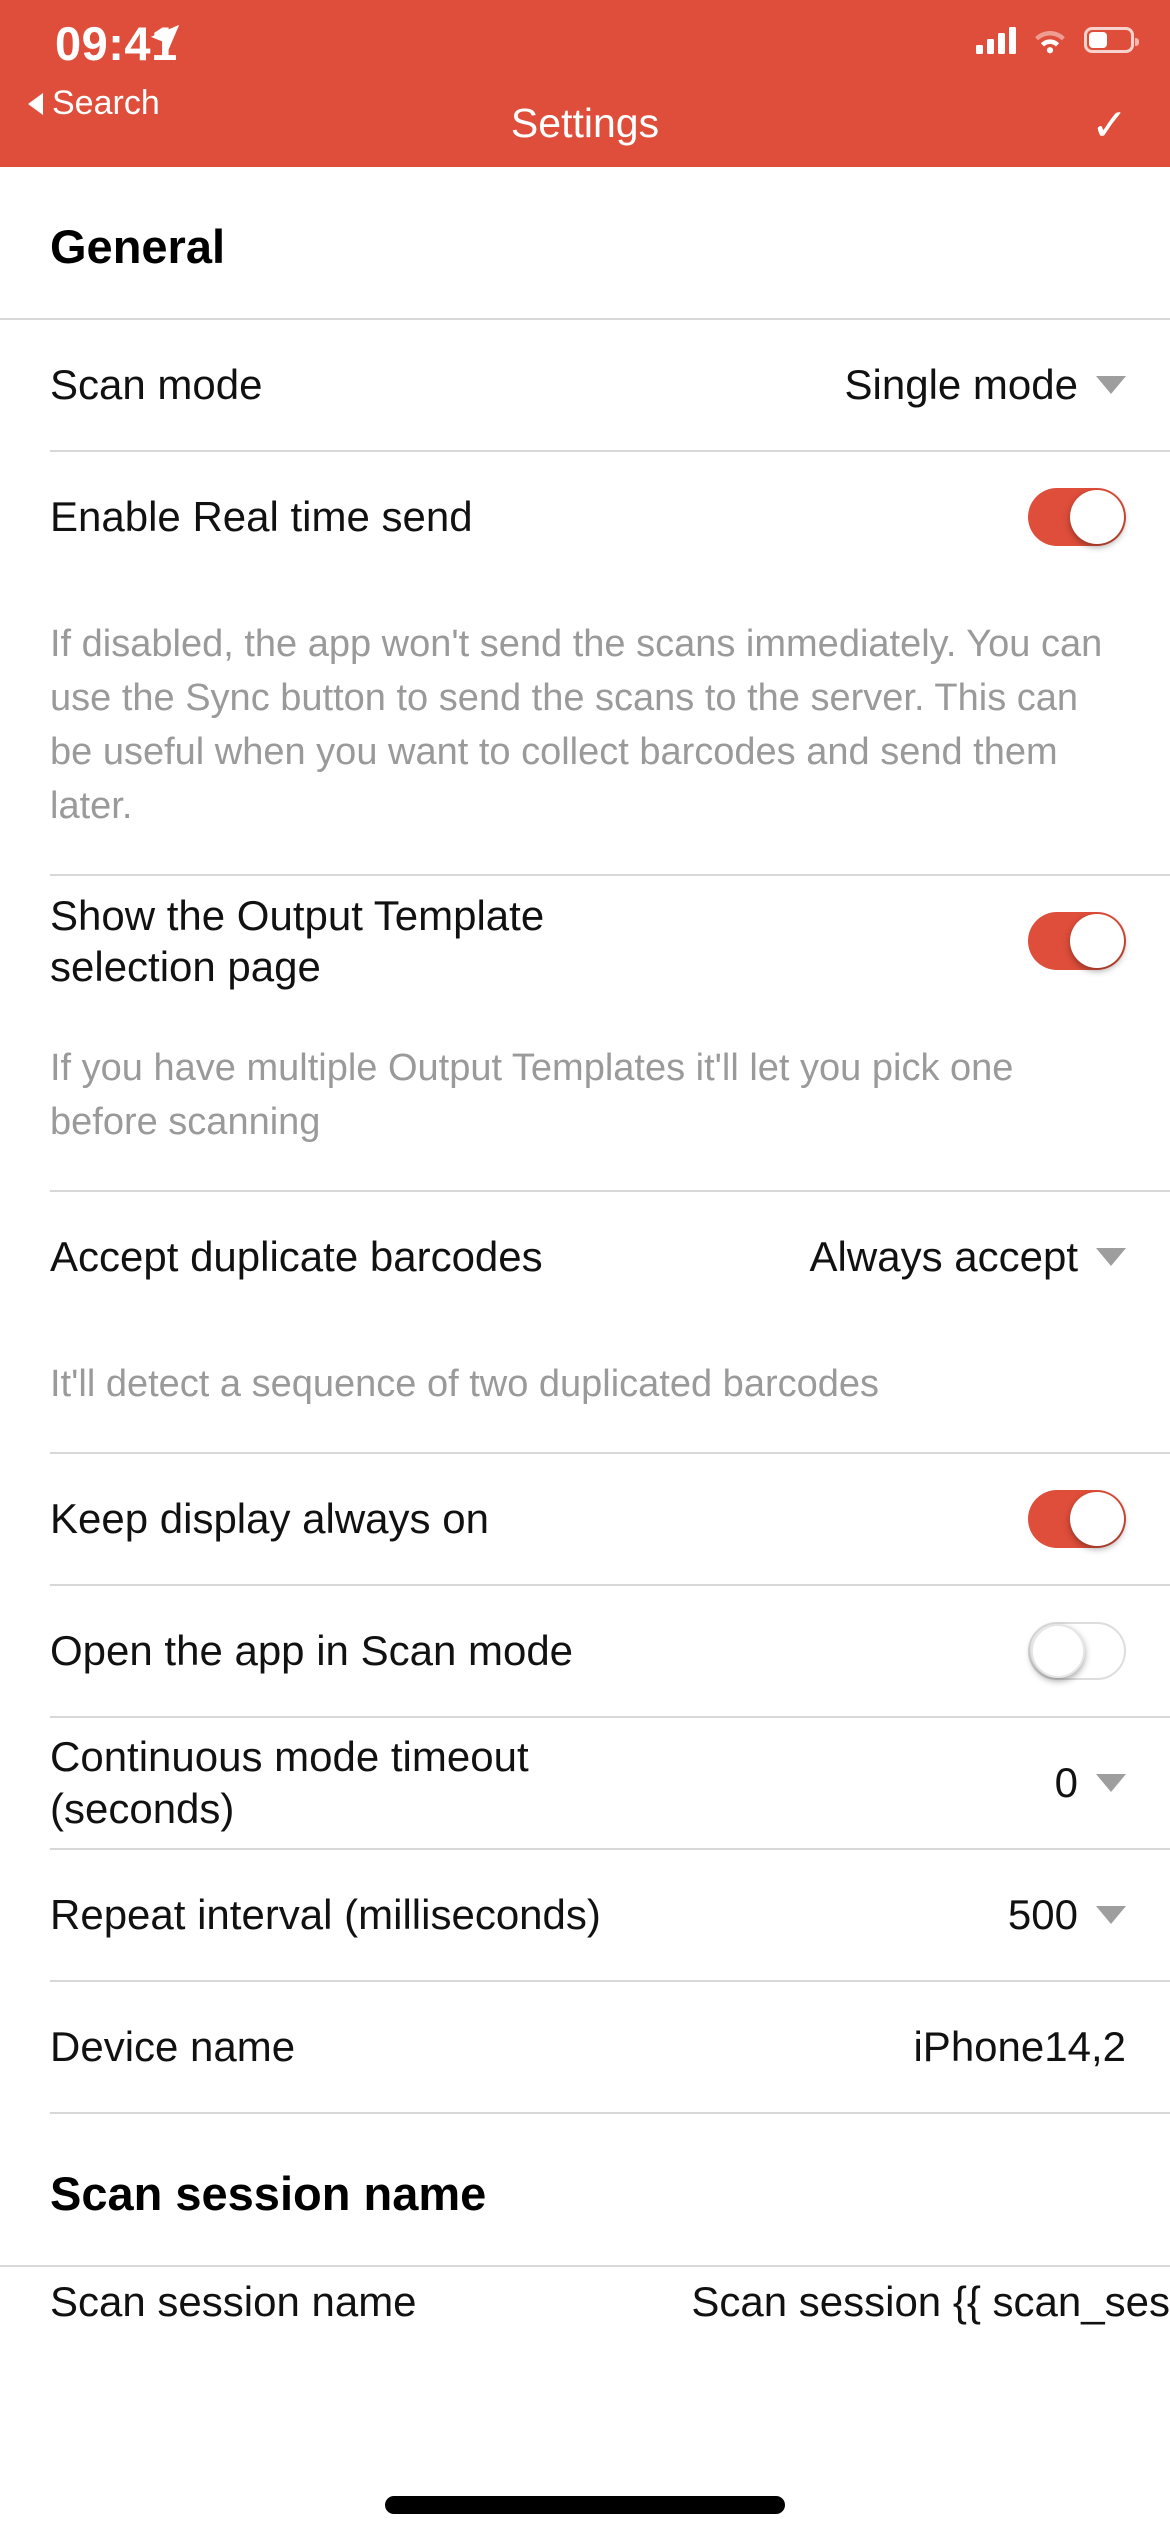 This screenshot has height=2532, width=1170. I want to click on device-name-value: iPhone14,2, so click(1019, 2046).